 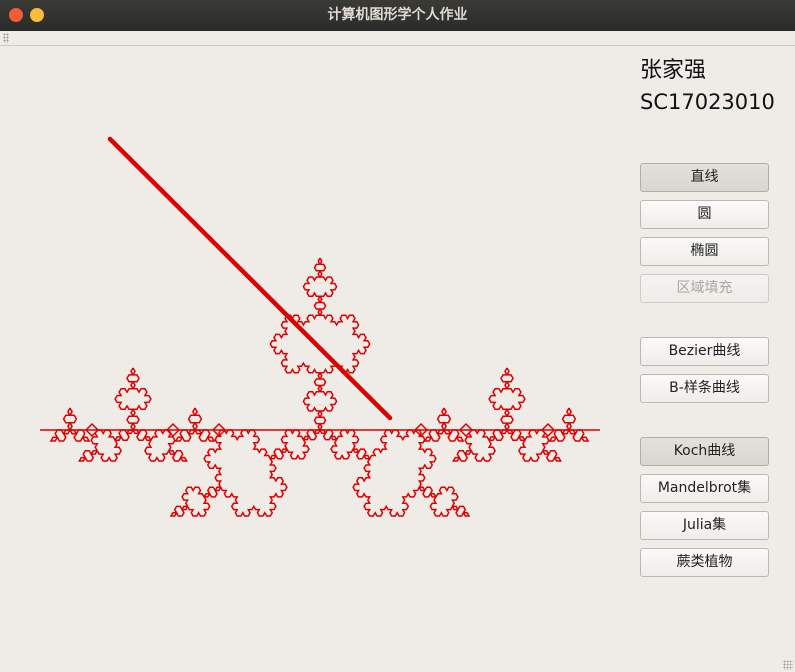 What do you see at coordinates (195, 424) in the screenshot?
I see `koch-flake-inner-left` at bounding box center [195, 424].